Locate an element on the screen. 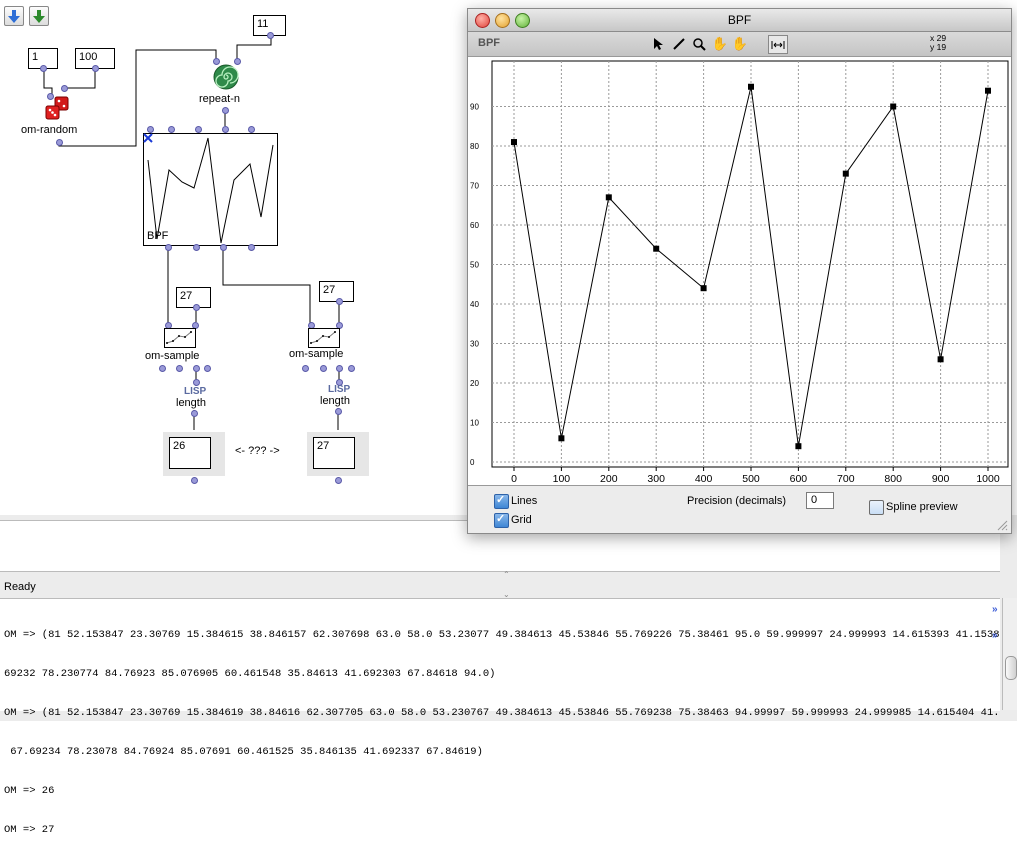 The height and width of the screenshot is (863, 1017). listener-line: OM => 26 is located at coordinates (29, 791).